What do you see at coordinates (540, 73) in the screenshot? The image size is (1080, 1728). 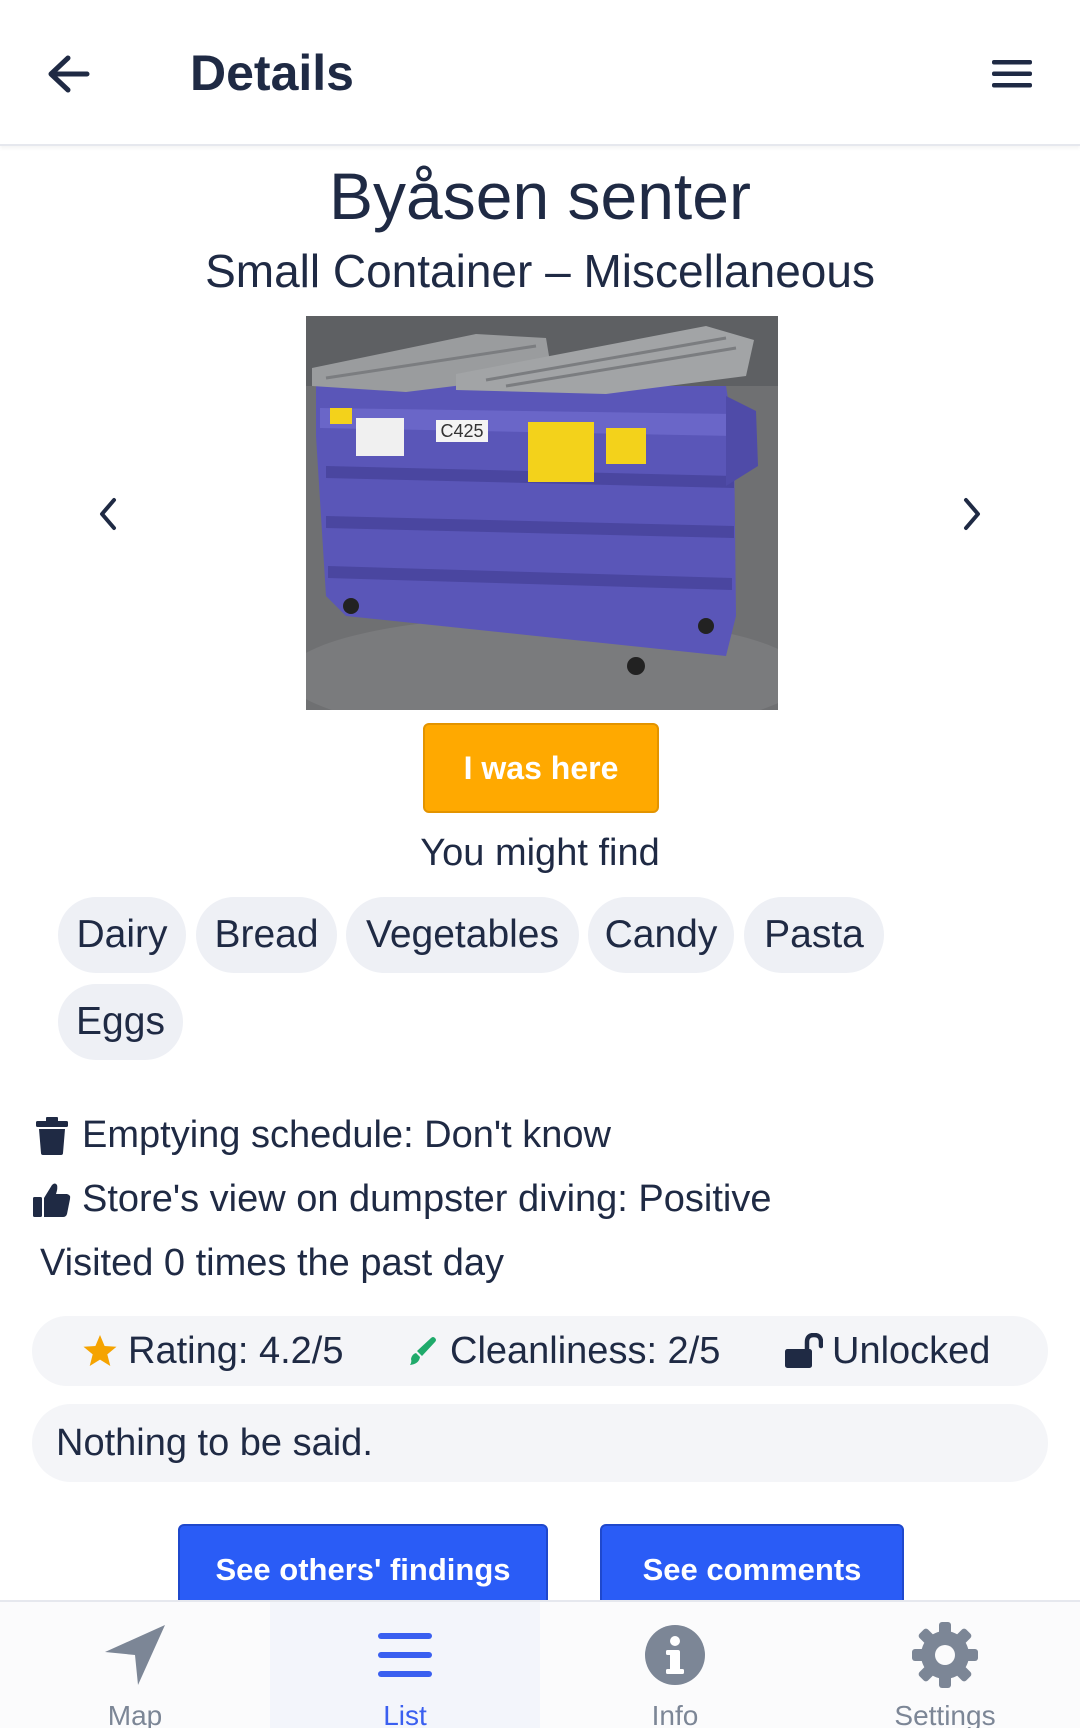 I see `top-app-bar: Details` at bounding box center [540, 73].